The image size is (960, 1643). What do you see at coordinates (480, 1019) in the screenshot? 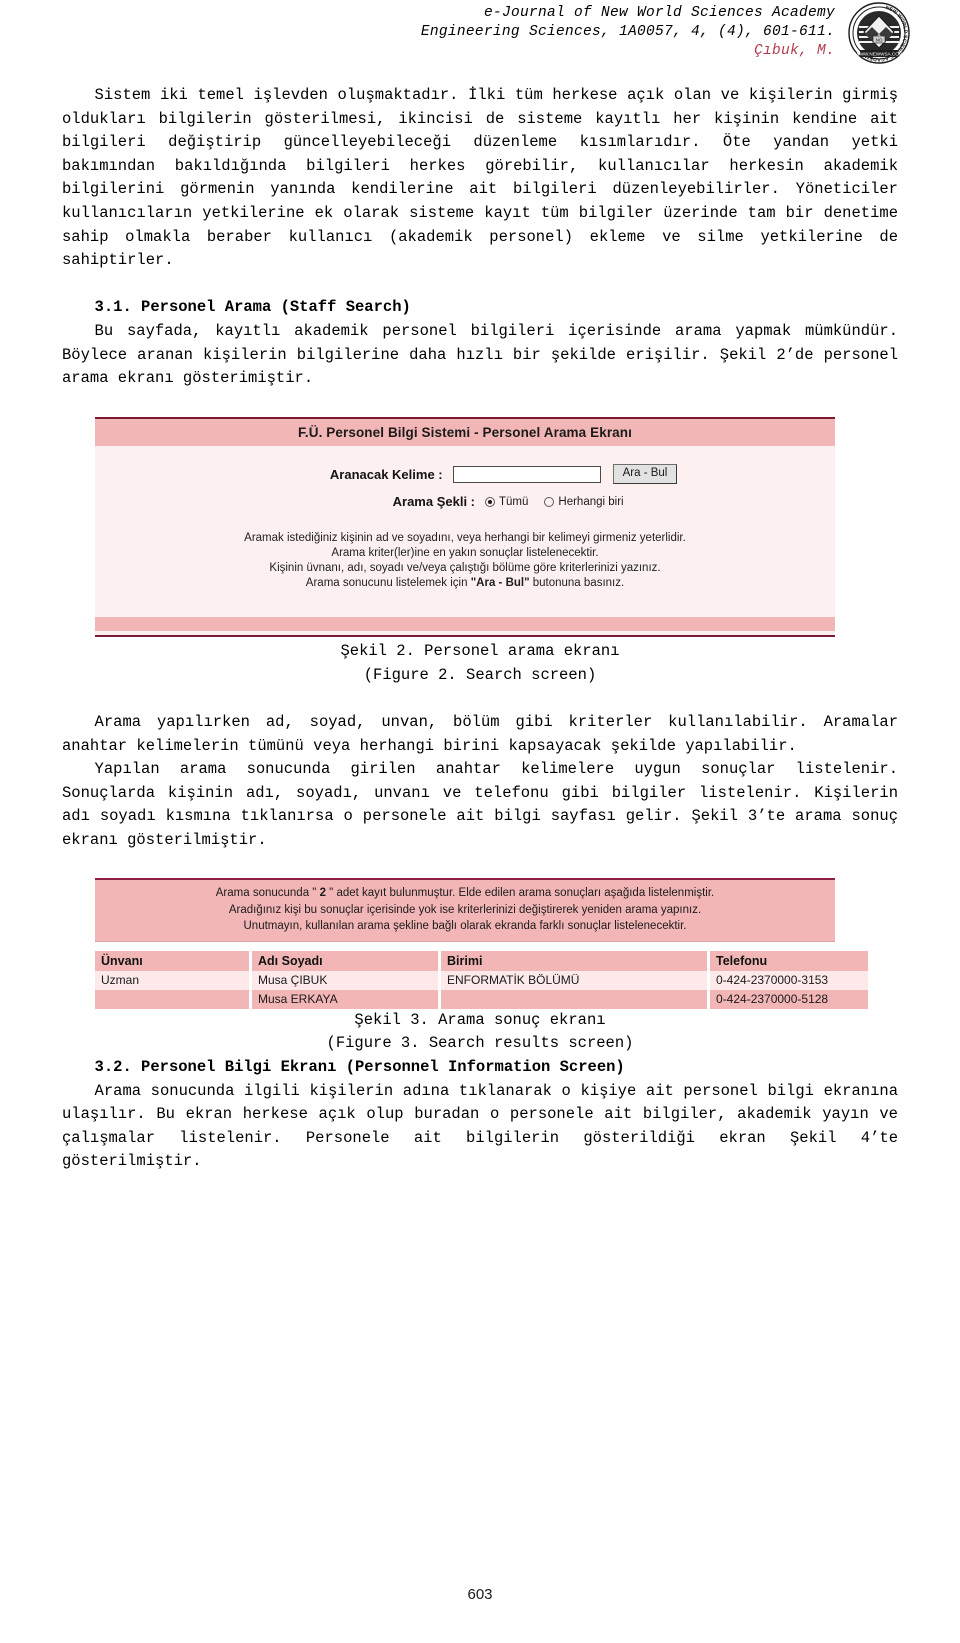
I see `figure-3-caption-tr: Şekil 3. Arama sonuç ekranı` at bounding box center [480, 1019].